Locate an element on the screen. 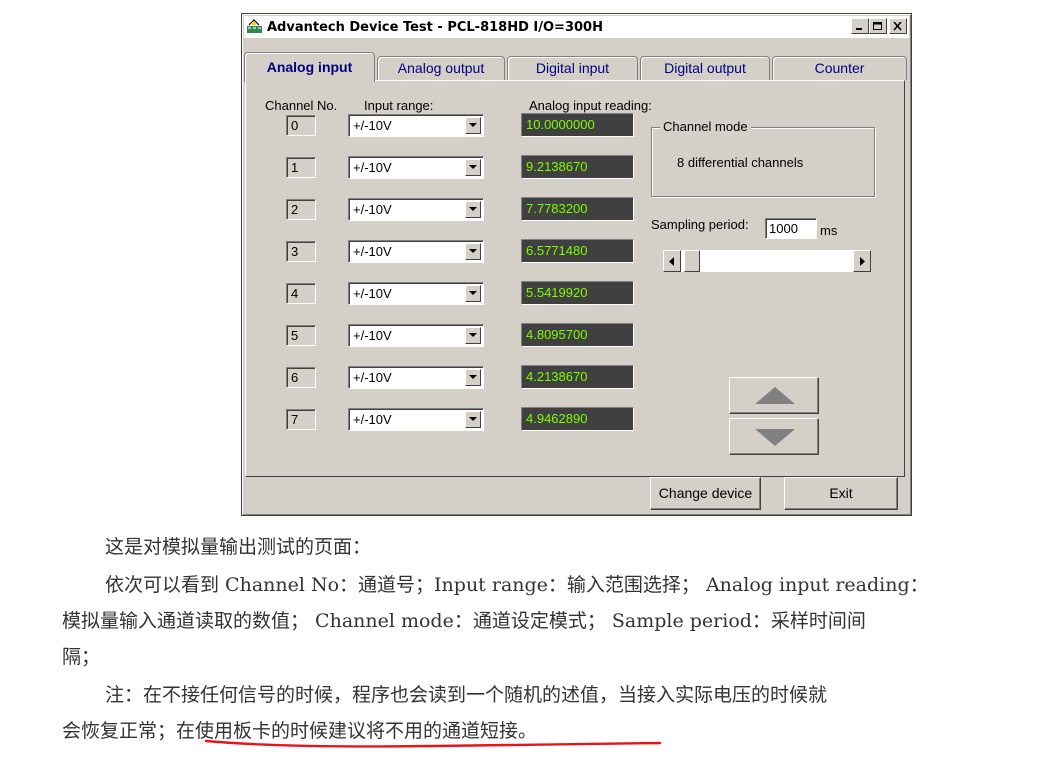 The width and height of the screenshot is (1051, 761). analog-reading-display: 4.8095700 is located at coordinates (577, 335).